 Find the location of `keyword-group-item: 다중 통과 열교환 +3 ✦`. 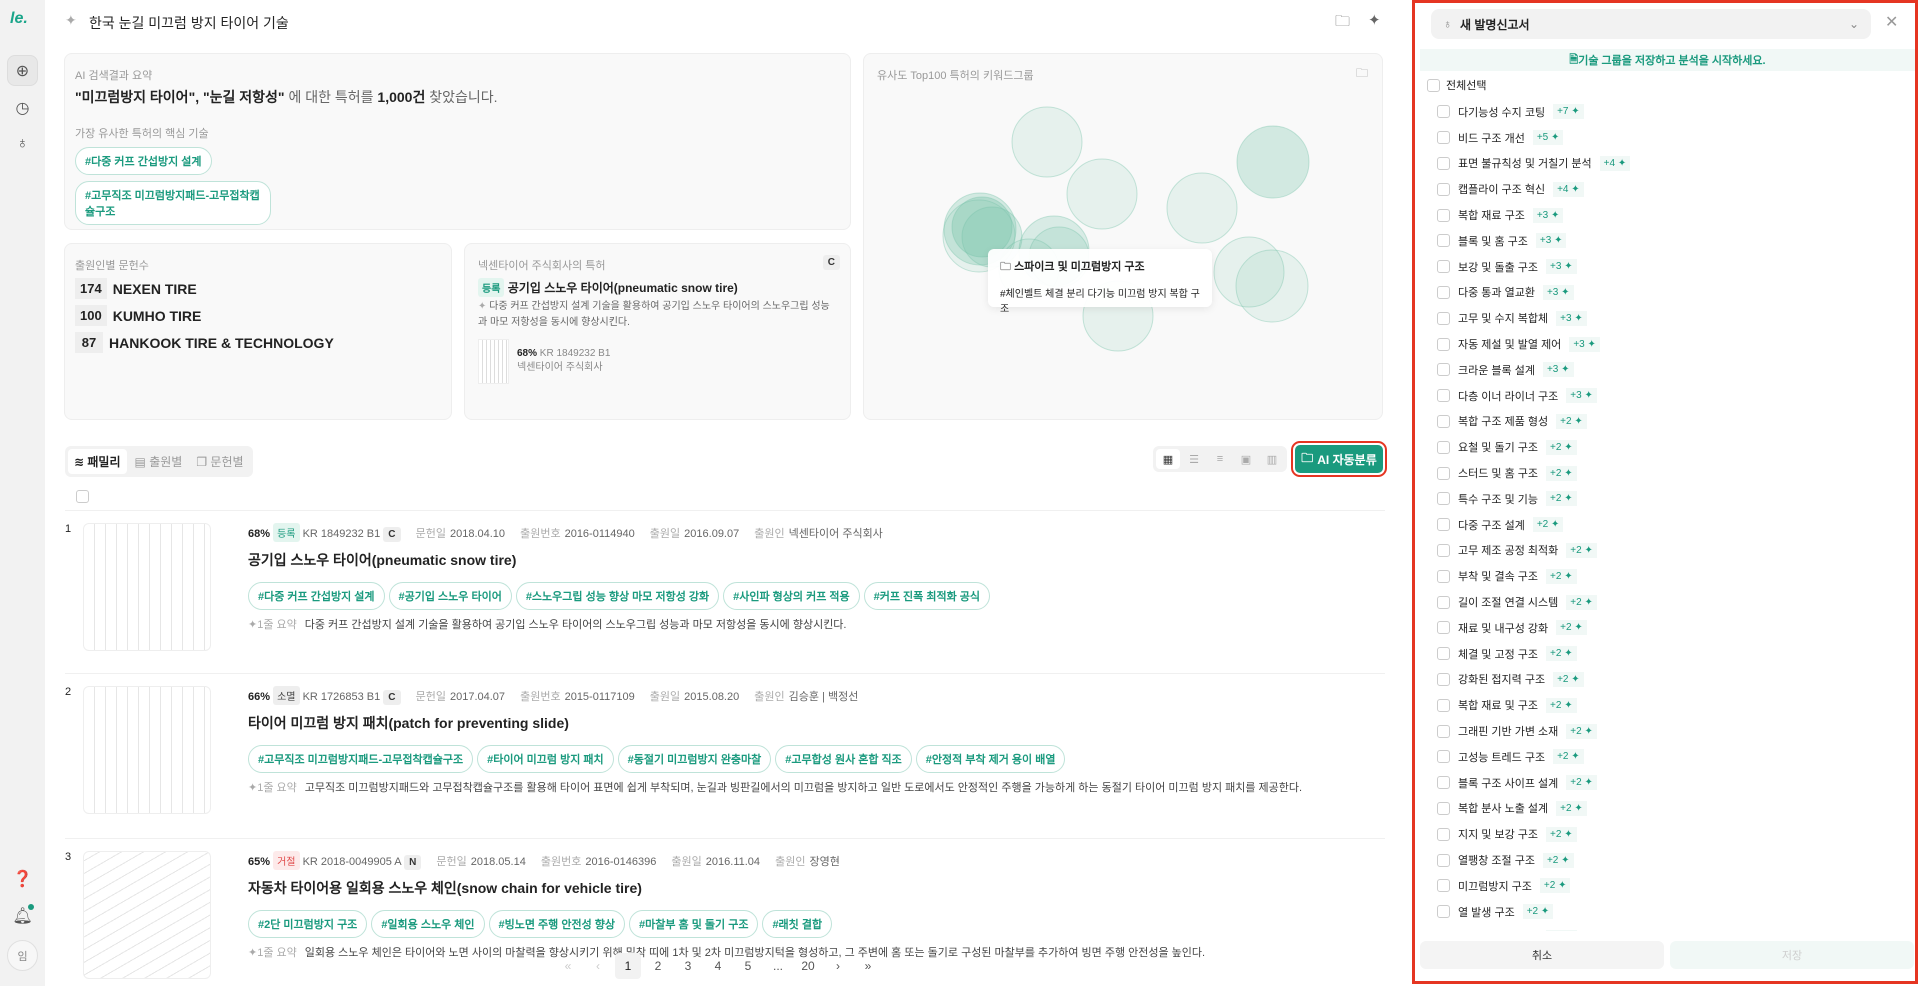

keyword-group-item: 다중 통과 열교환 +3 ✦ is located at coordinates (1672, 293).